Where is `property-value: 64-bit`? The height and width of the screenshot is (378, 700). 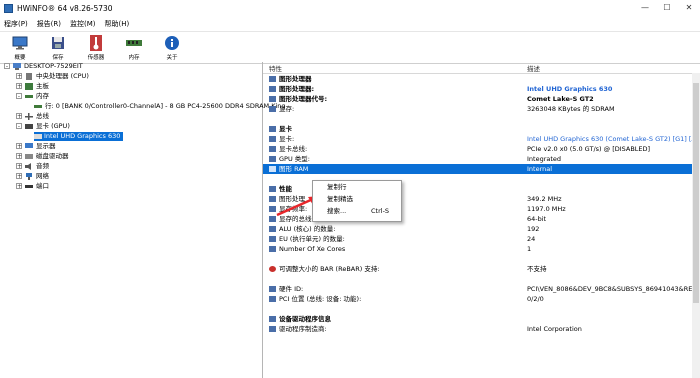 property-value: 64-bit is located at coordinates (537, 219).